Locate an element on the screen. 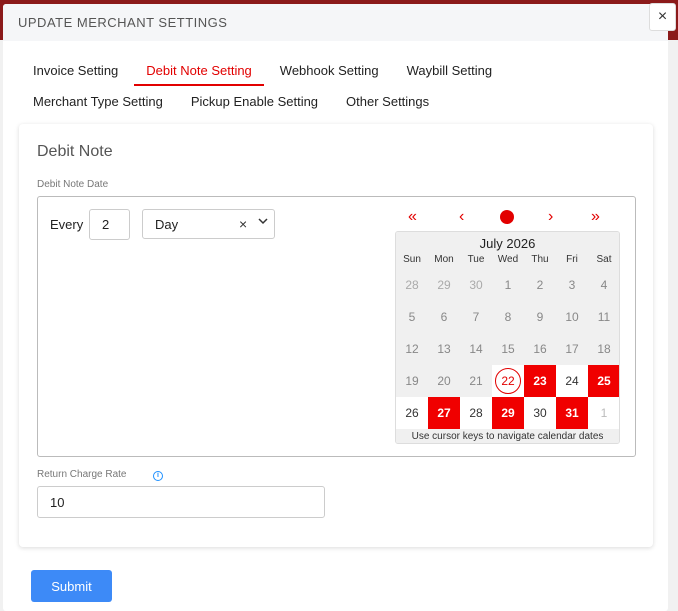 Image resolution: width=678 pixels, height=611 pixels. calendar-day: 6 is located at coordinates (444, 317).